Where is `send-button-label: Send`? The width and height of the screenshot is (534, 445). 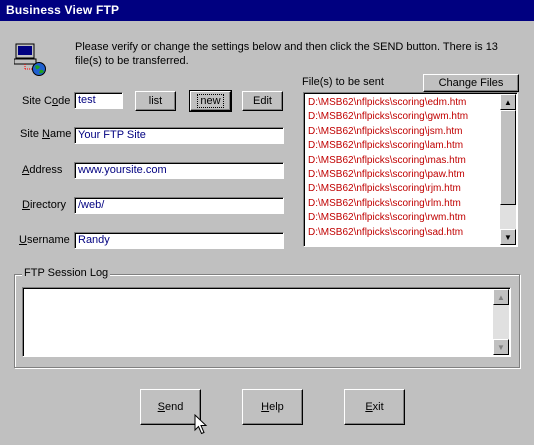 send-button-label: Send is located at coordinates (170, 407).